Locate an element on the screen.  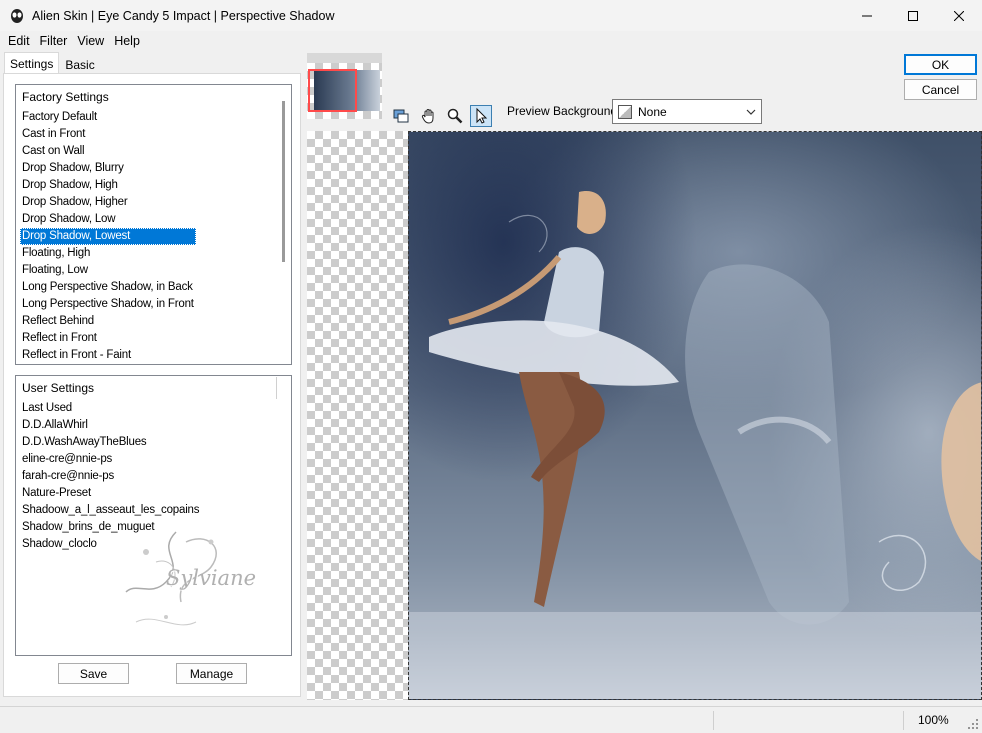
close-icon is located at coordinates (959, 15).